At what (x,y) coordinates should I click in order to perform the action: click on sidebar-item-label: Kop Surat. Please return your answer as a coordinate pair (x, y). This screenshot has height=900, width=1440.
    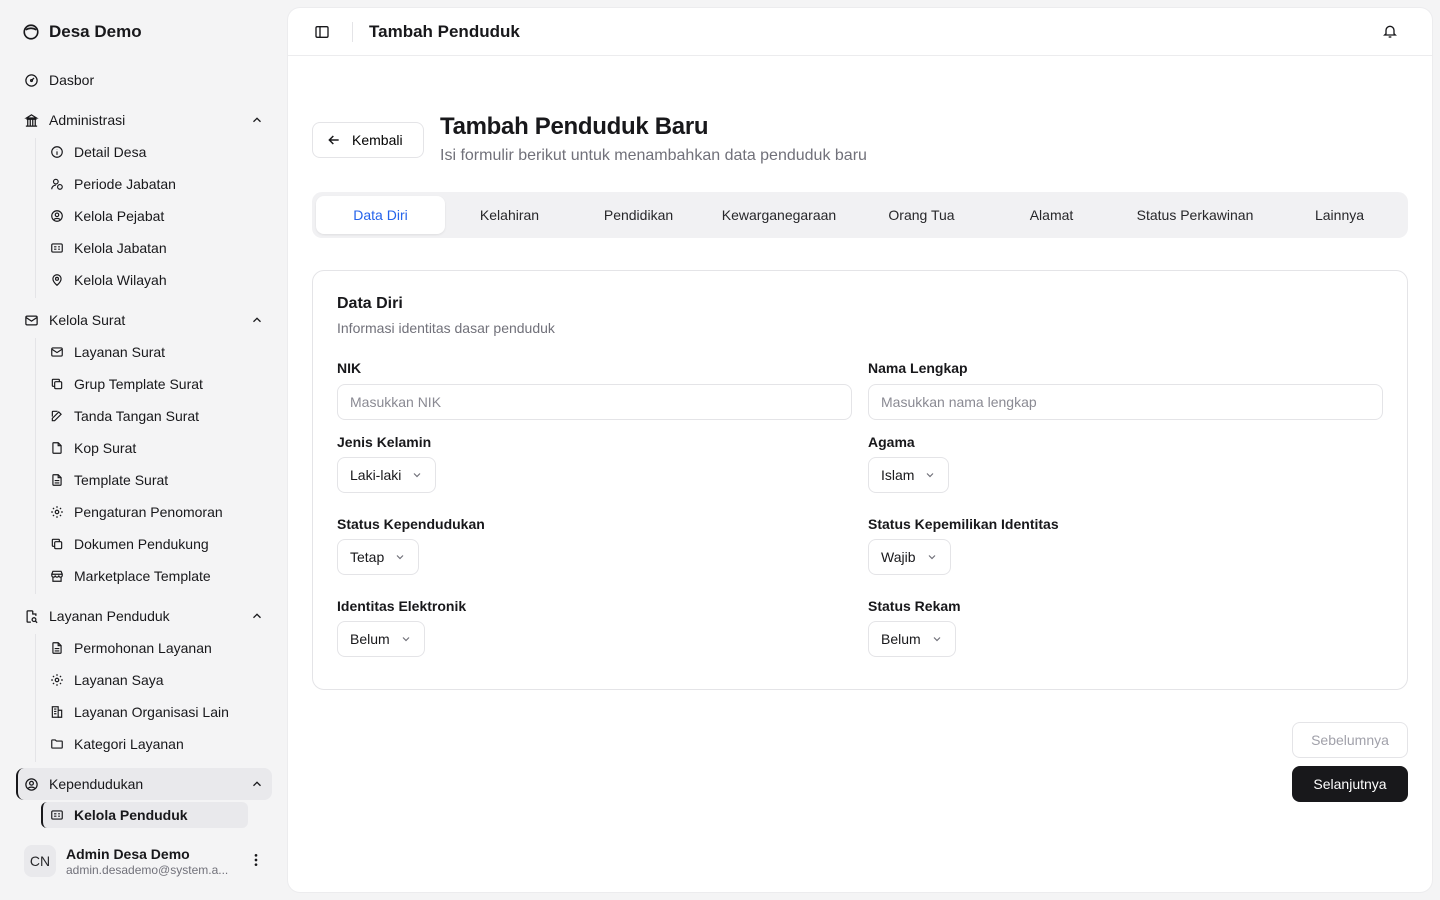
    Looking at the image, I should click on (105, 448).